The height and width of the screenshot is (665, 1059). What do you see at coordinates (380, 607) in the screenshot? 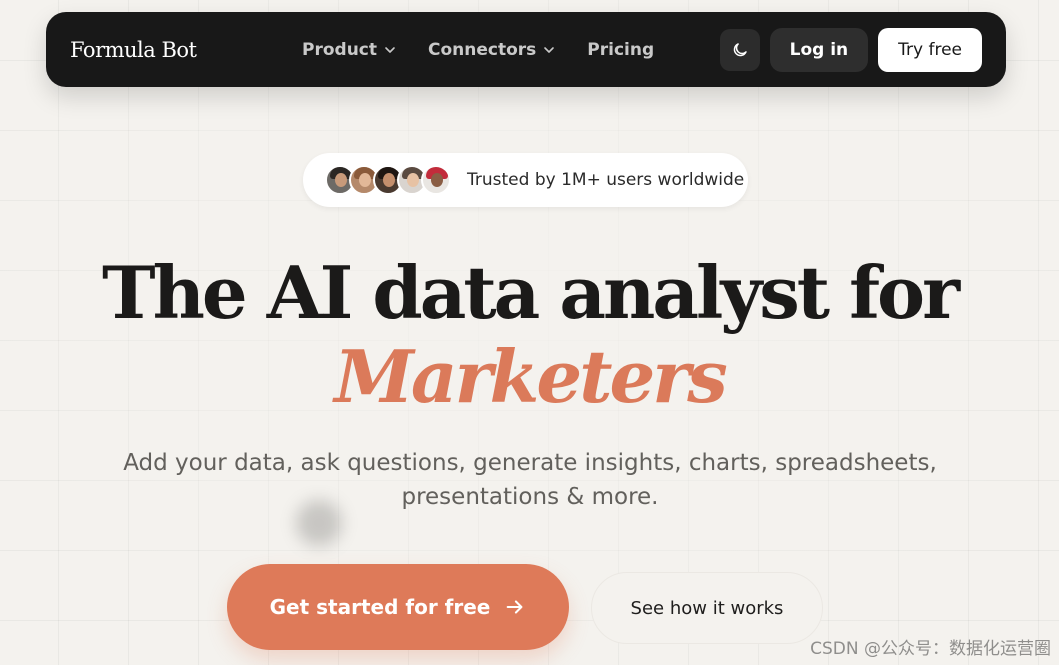
I see `get-started-label: Get started for free` at bounding box center [380, 607].